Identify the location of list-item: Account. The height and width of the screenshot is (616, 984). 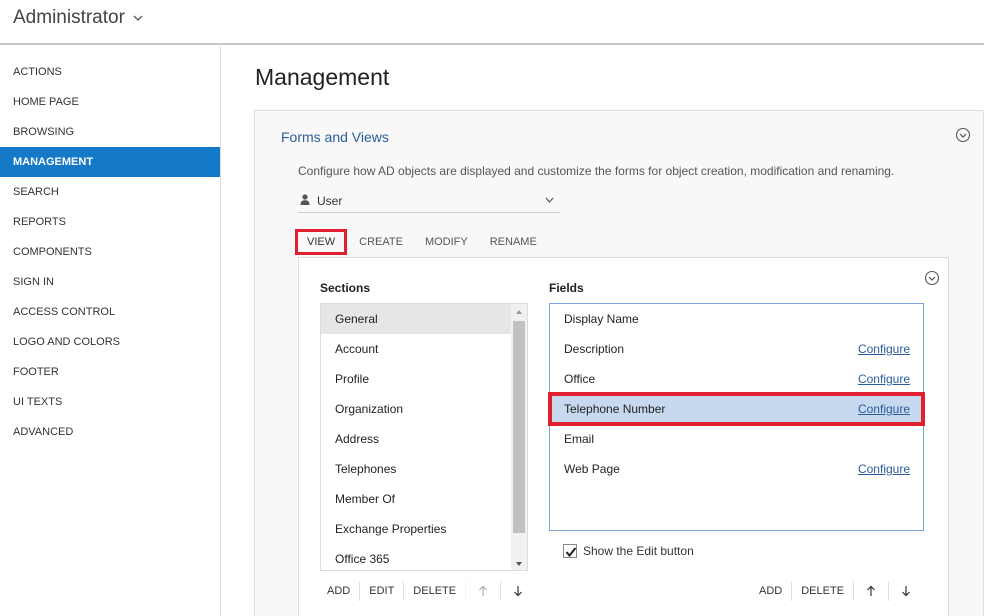
(416, 349).